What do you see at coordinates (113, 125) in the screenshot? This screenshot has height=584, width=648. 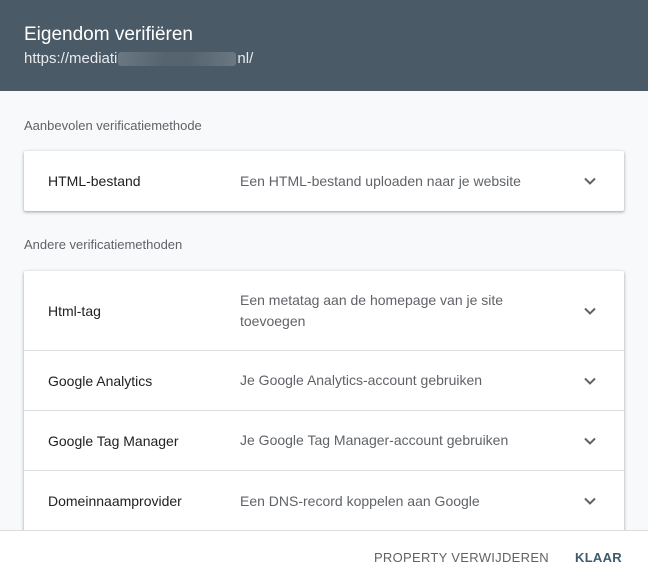 I see `recommended-section-label: Aanbevolen verificatiemethode` at bounding box center [113, 125].